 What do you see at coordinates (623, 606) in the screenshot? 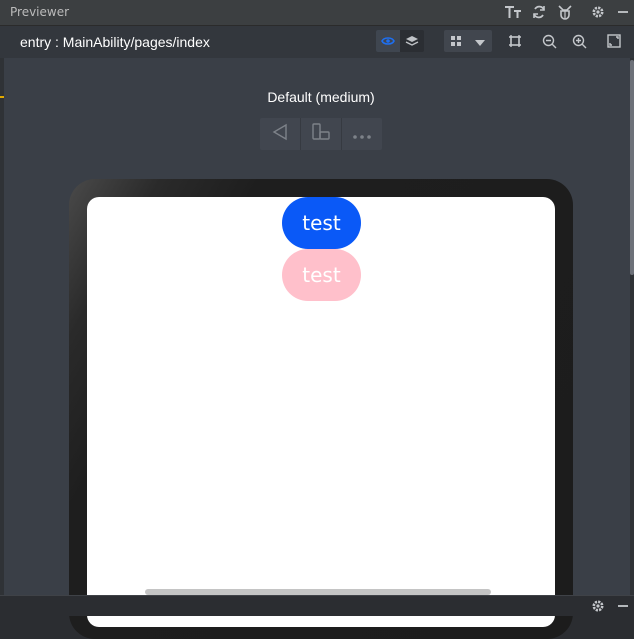
I see `bottom-minimize-icon` at bounding box center [623, 606].